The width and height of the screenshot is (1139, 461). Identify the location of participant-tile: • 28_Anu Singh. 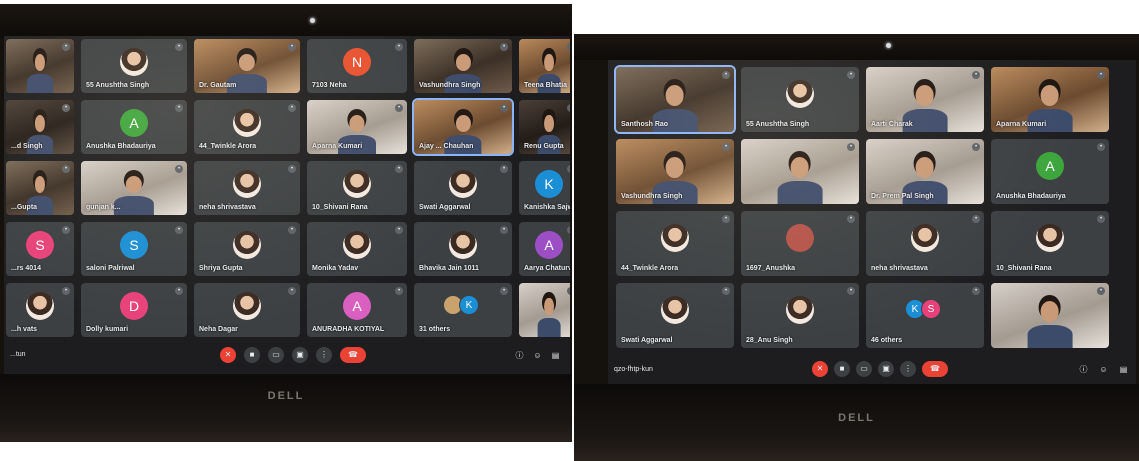
(800, 315).